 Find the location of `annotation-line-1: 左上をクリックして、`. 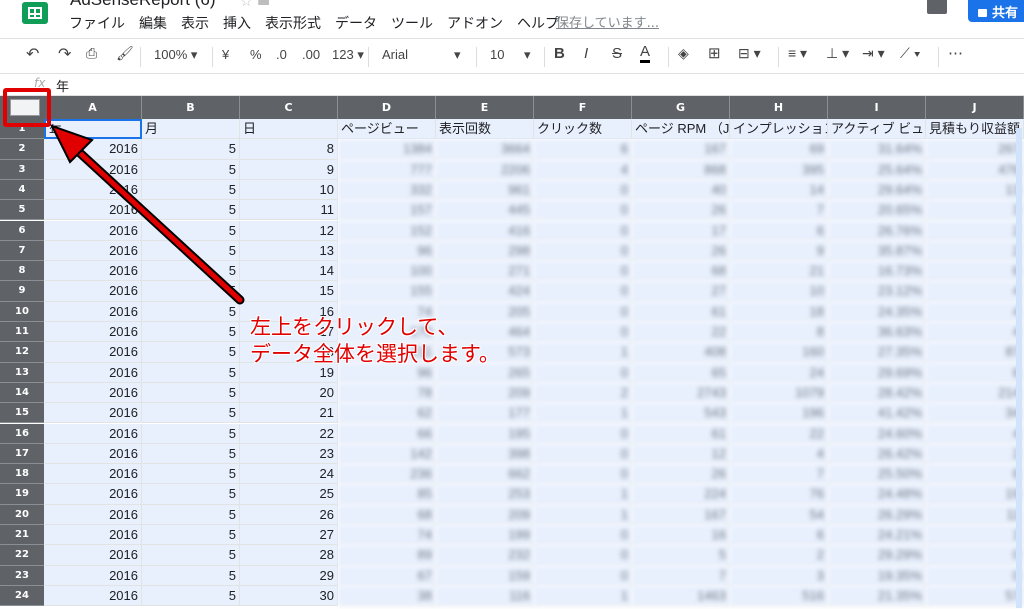

annotation-line-1: 左上をクリックして、 is located at coordinates (354, 327).